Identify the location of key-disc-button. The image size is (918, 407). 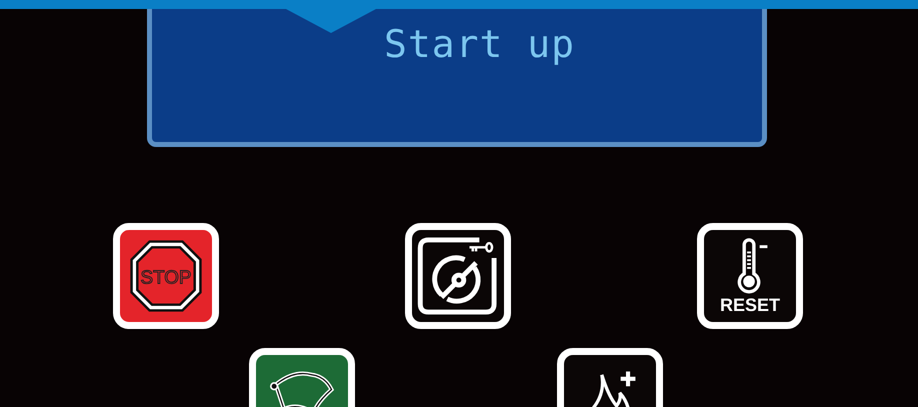
(458, 276).